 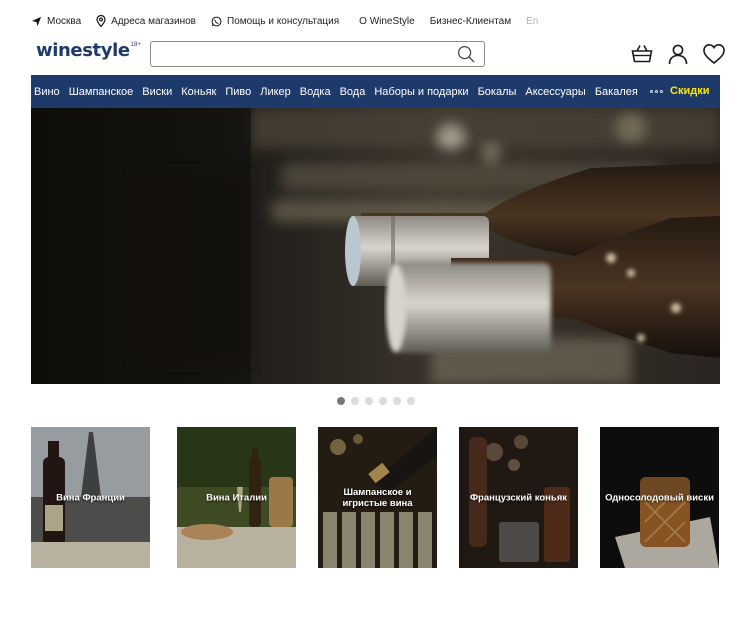 What do you see at coordinates (616, 92) in the screenshot?
I see `nav-item-grocery: Бакалея` at bounding box center [616, 92].